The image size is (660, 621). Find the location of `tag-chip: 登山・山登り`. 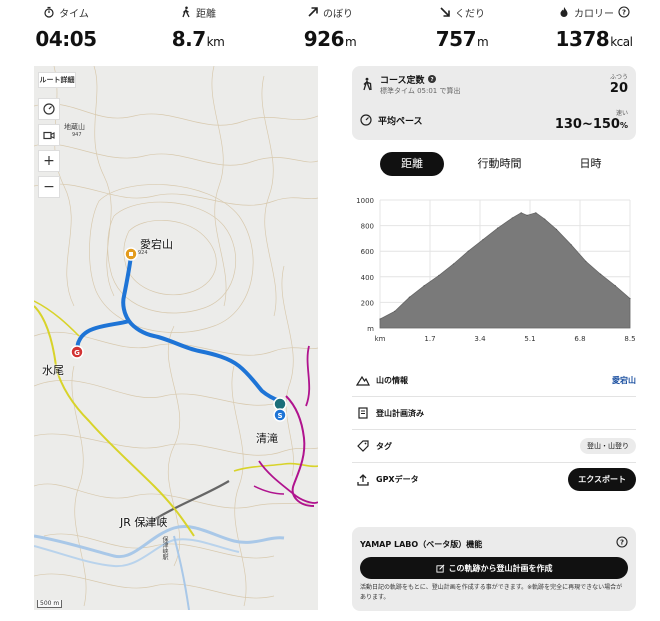

tag-chip: 登山・山登り is located at coordinates (608, 446).